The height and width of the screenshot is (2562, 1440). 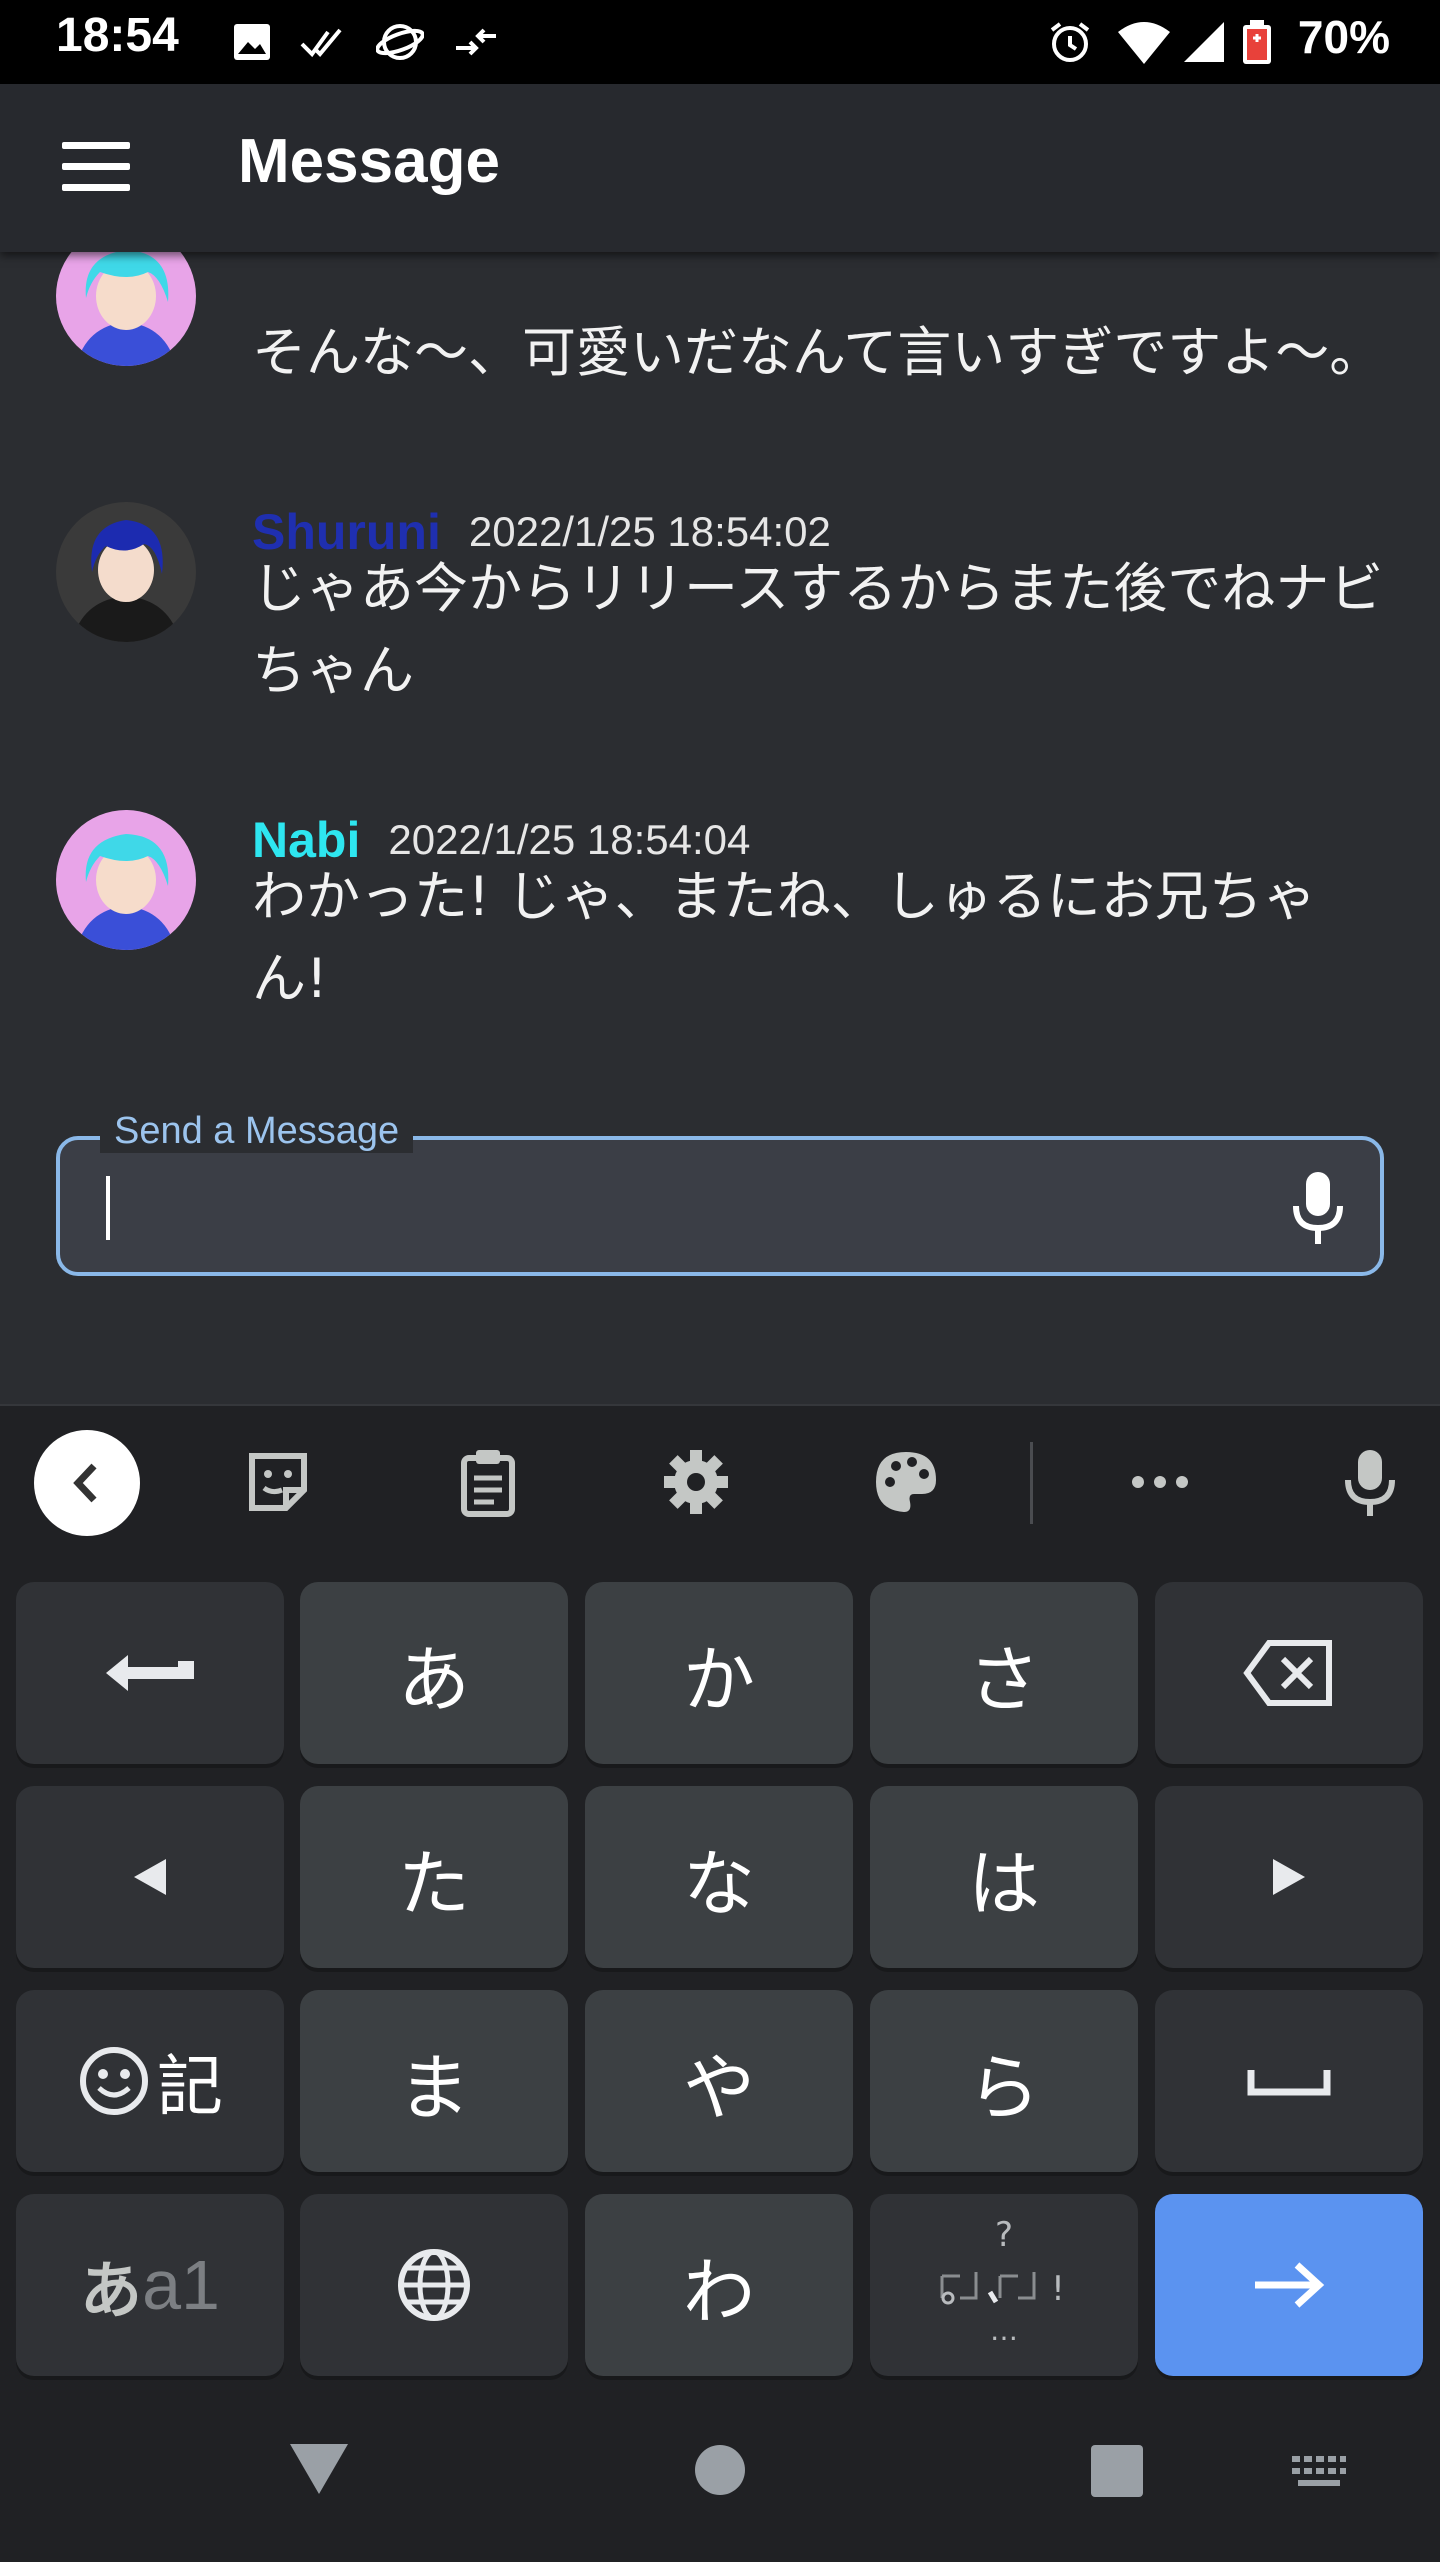 What do you see at coordinates (906, 1482) in the screenshot?
I see `palette-icon` at bounding box center [906, 1482].